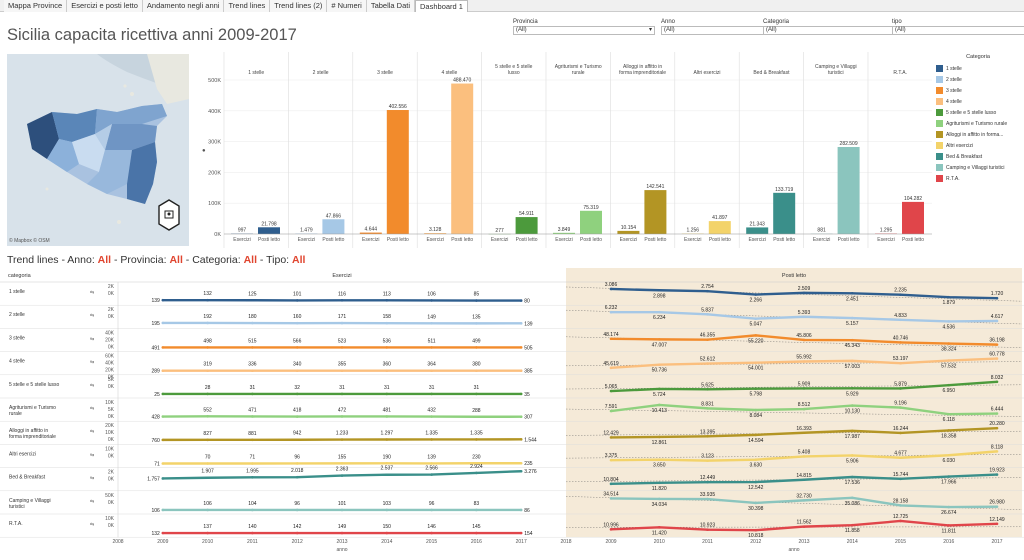  I want to click on map-canvas, so click(98, 150).